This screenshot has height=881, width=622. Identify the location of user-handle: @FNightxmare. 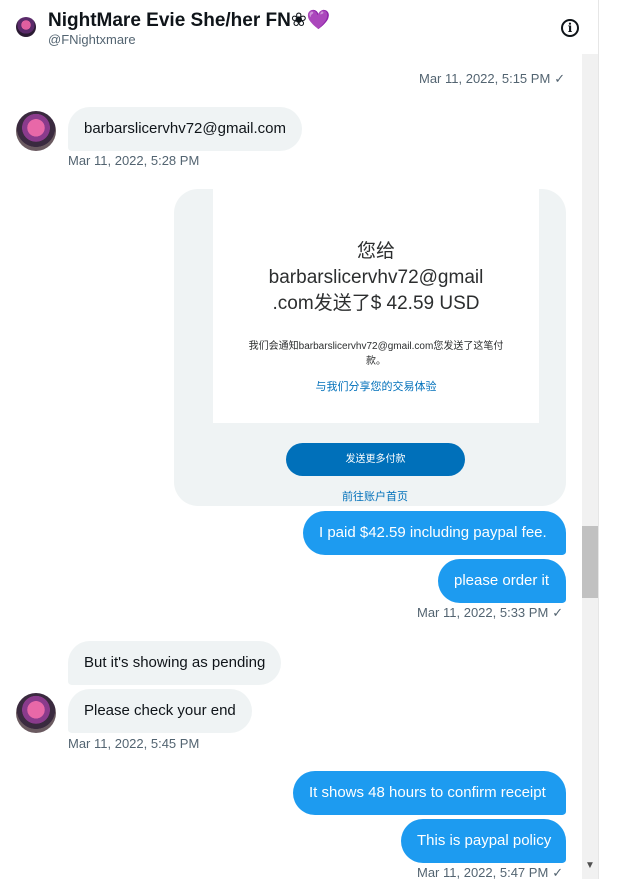
(92, 39).